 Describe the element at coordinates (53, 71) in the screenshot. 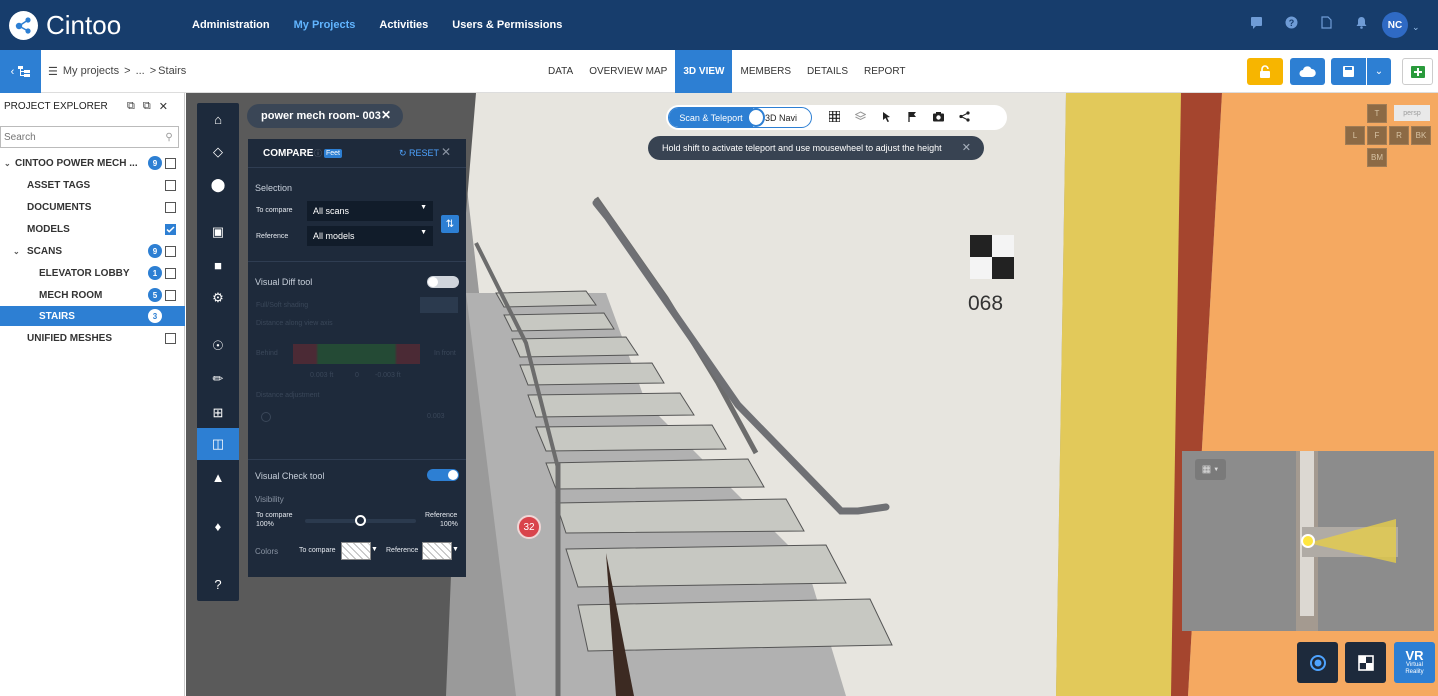

I see `menu-icon: ☰` at that location.